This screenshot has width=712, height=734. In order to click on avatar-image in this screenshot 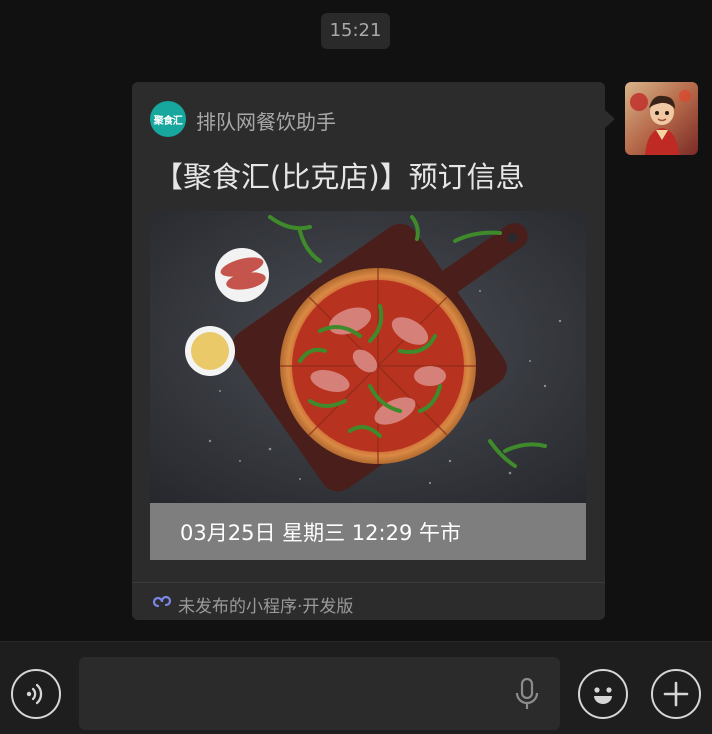, I will do `click(661, 118)`.